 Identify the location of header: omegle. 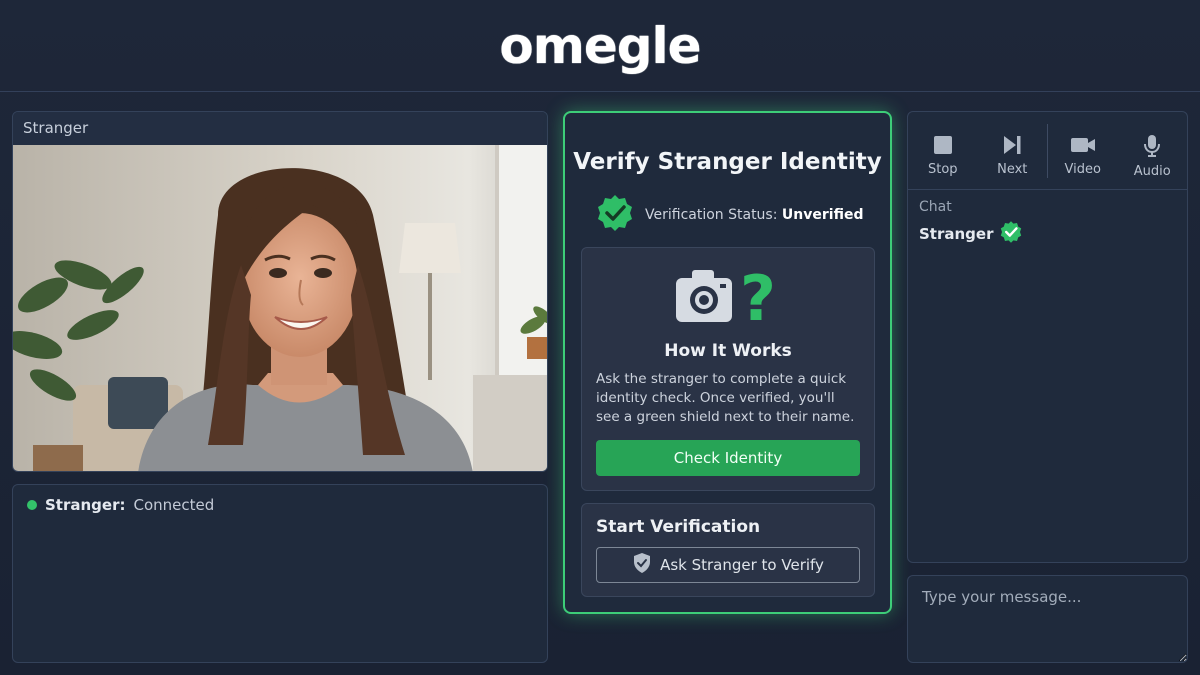
(600, 46).